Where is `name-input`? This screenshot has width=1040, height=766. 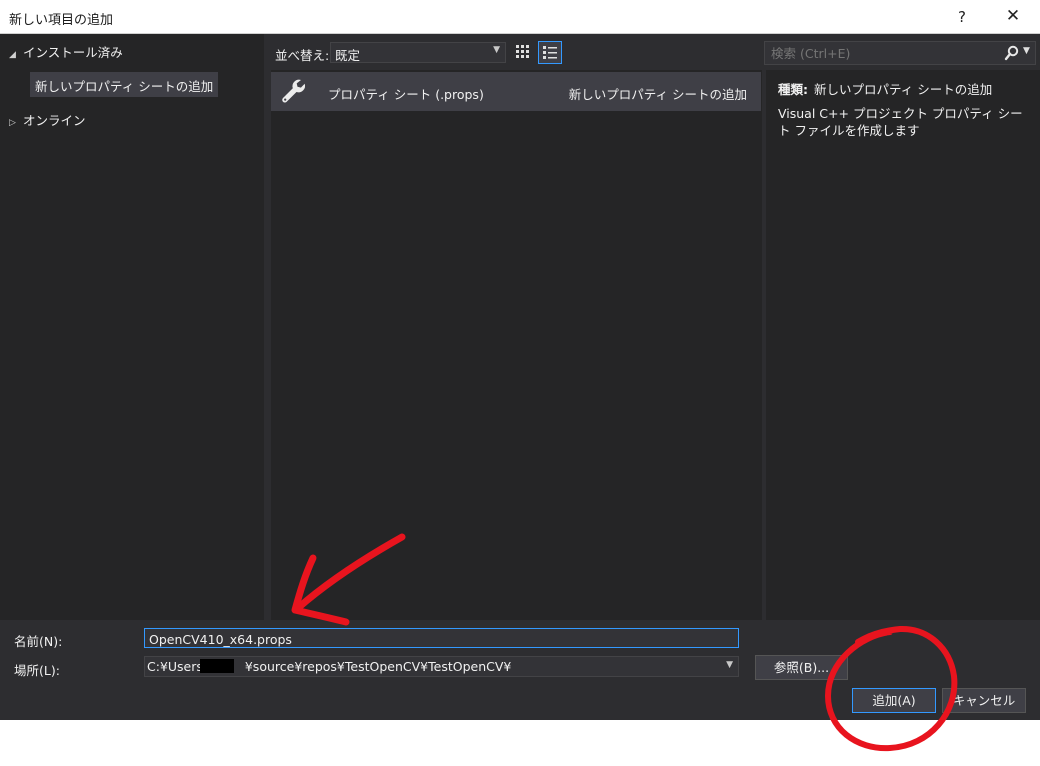 name-input is located at coordinates (441, 639).